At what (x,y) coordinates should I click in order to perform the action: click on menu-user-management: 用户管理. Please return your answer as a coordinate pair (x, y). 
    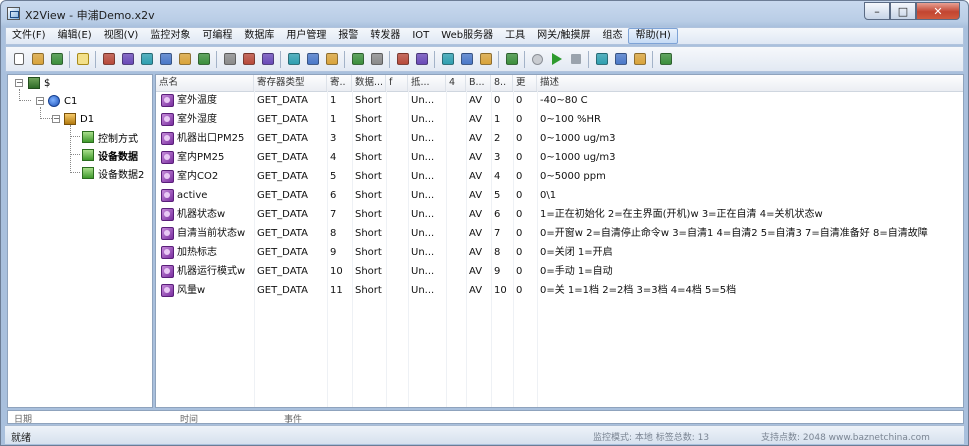
    Looking at the image, I should click on (306, 36).